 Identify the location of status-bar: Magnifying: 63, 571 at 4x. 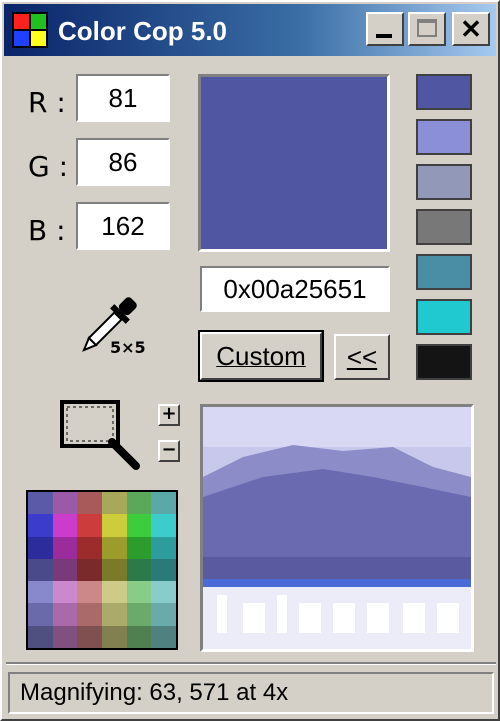
(251, 693).